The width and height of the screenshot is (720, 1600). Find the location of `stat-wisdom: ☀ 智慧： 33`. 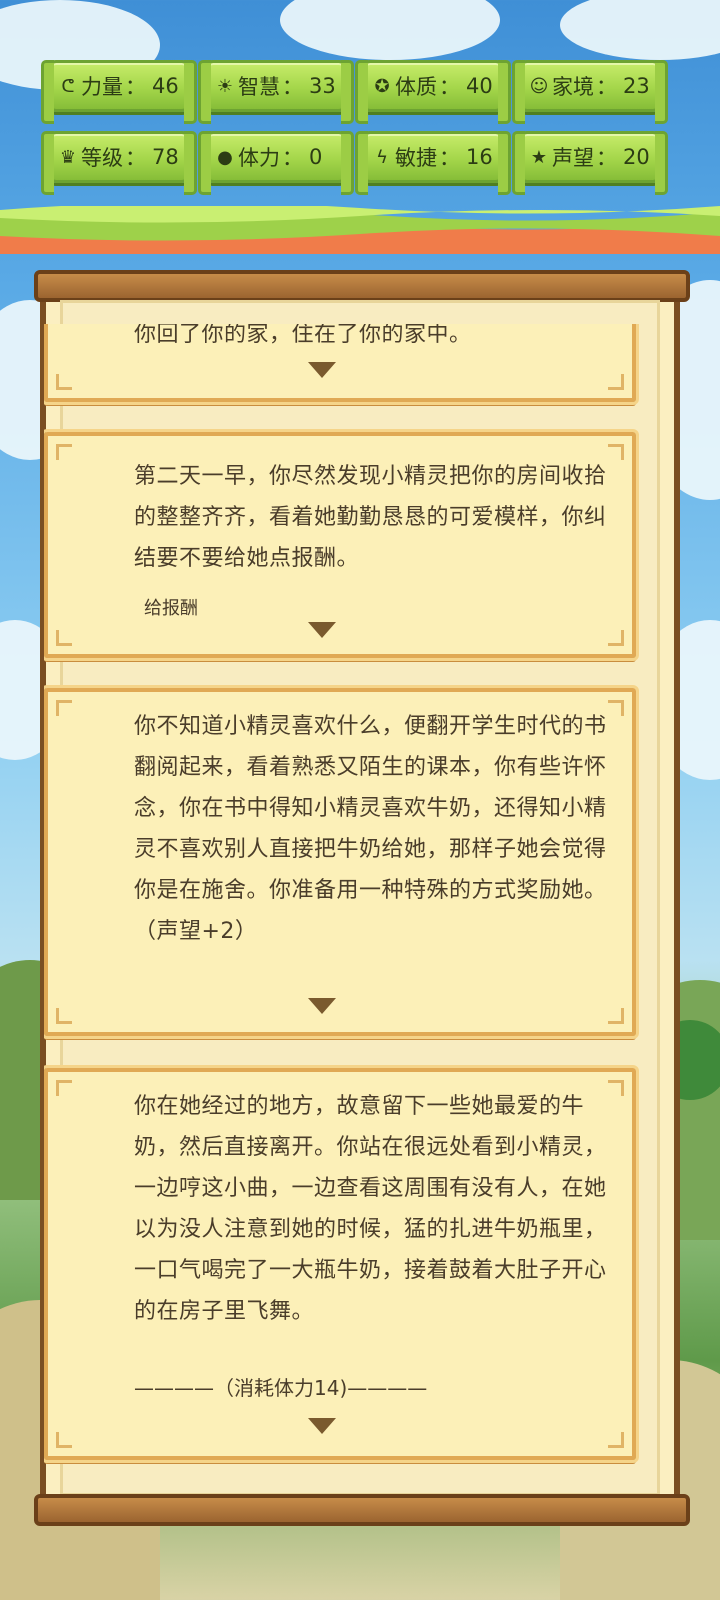

stat-wisdom: ☀ 智慧： 33 is located at coordinates (276, 92).